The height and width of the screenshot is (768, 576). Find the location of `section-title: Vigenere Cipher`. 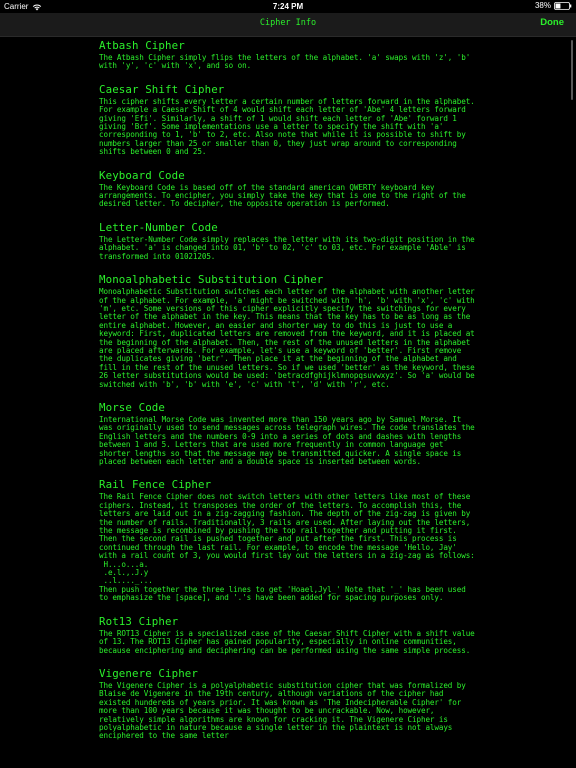

section-title: Vigenere Cipher is located at coordinates (149, 673).